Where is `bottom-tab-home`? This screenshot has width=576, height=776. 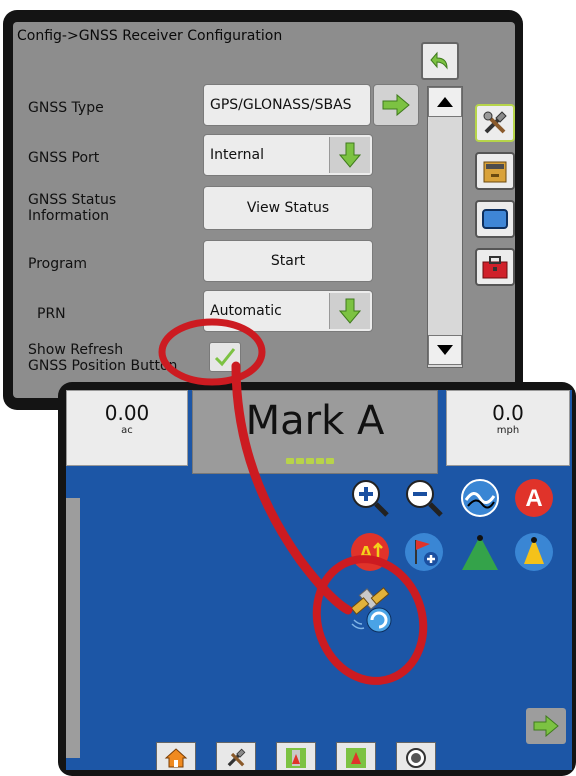 bottom-tab-home is located at coordinates (176, 756).